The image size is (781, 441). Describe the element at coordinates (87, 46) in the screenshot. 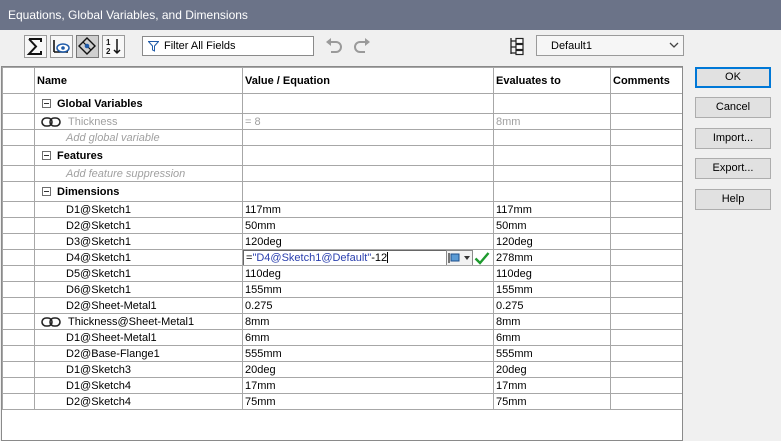

I see `dimension-view-button` at that location.